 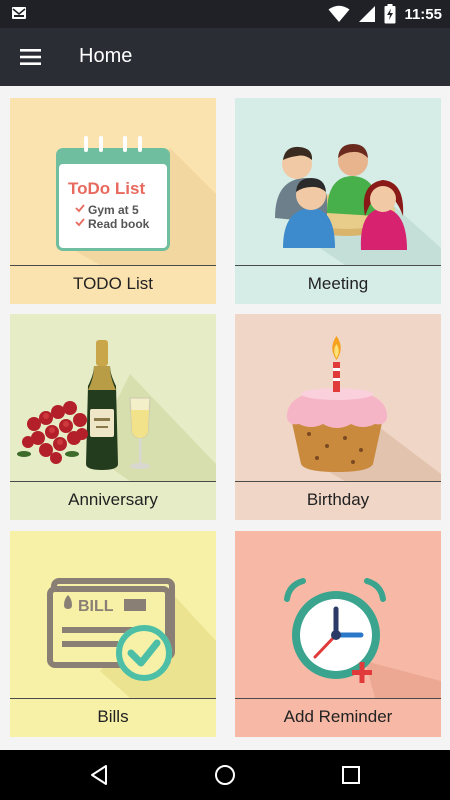 What do you see at coordinates (106, 56) in the screenshot?
I see `page-title: Home` at bounding box center [106, 56].